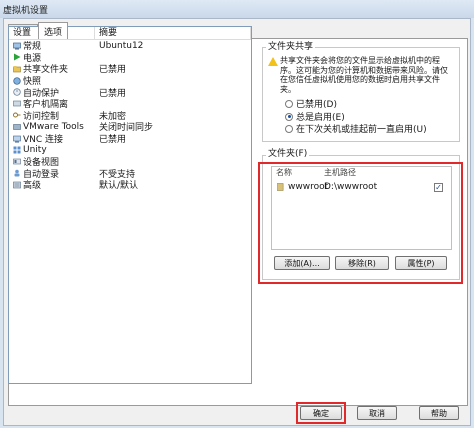  I want to click on settings-row-summary: 默认/默认, so click(119, 186).